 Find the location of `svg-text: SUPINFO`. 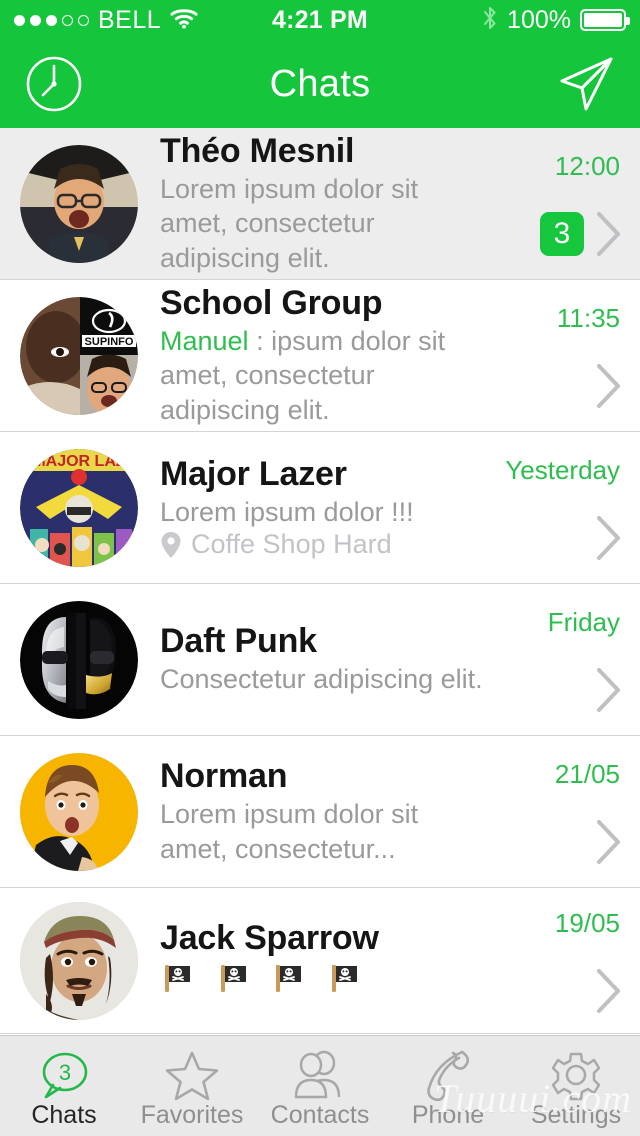

svg-text: SUPINFO is located at coordinates (109, 342).